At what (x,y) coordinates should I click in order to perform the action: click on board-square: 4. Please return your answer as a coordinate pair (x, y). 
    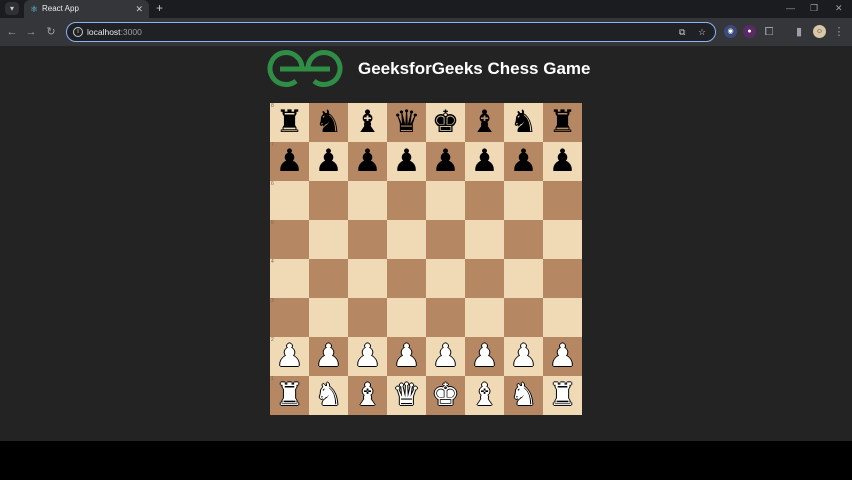
    Looking at the image, I should click on (289, 278).